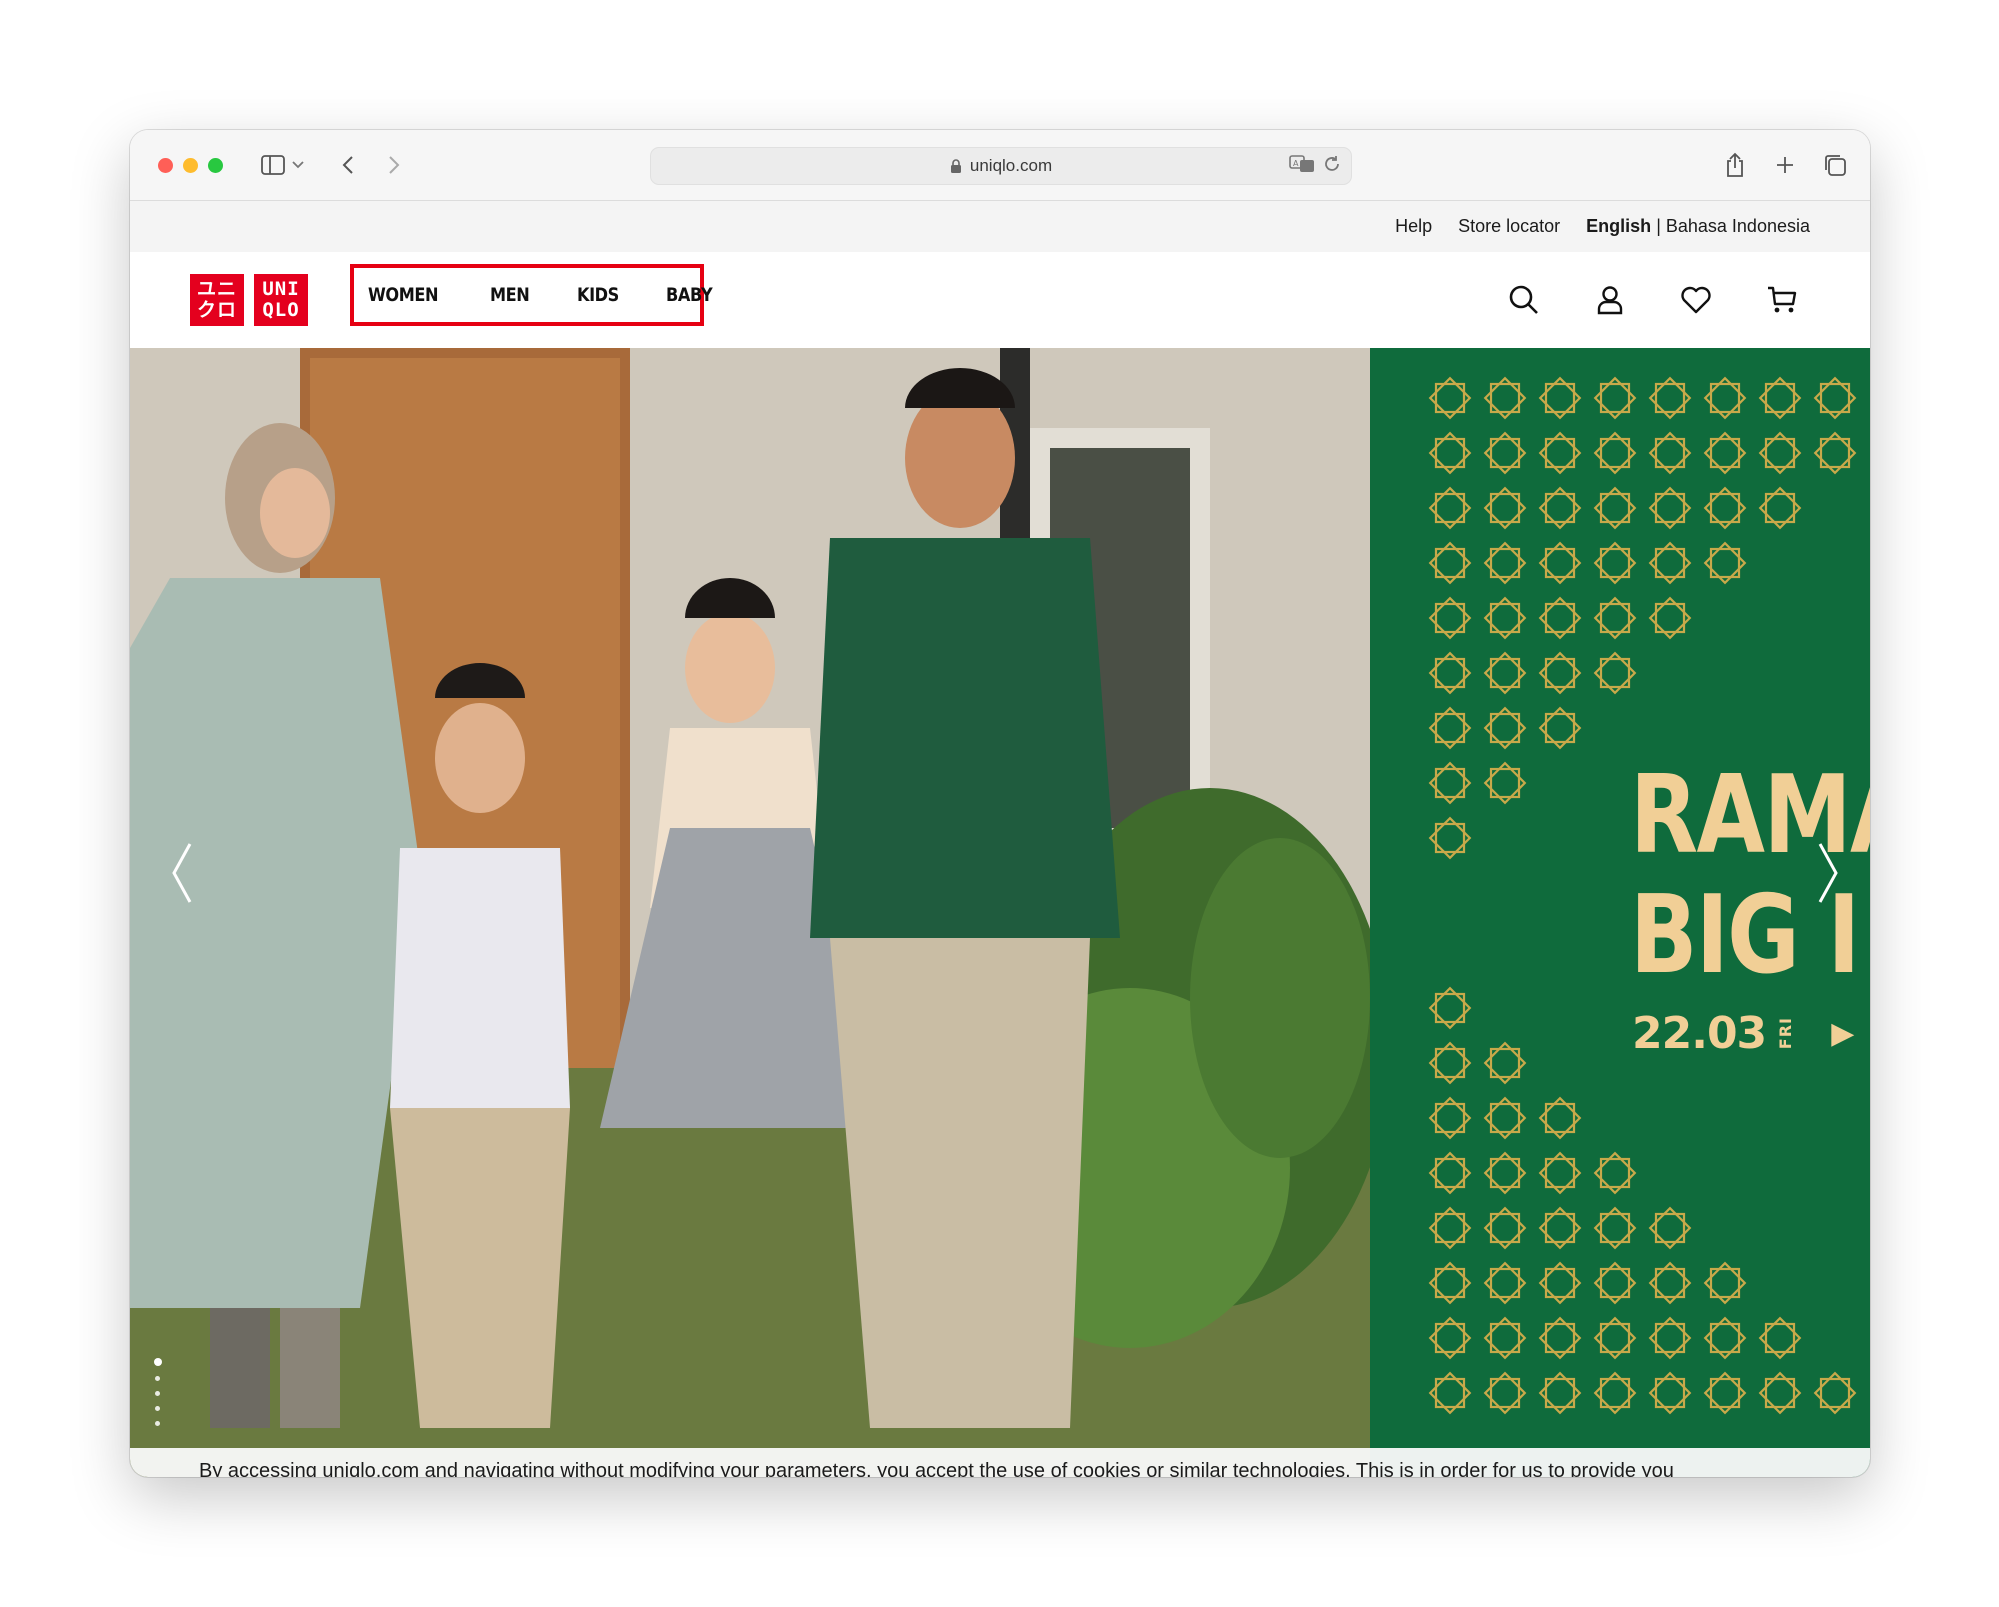 The image size is (1999, 1607). I want to click on address-bar: uniqlo.com A, so click(1001, 166).